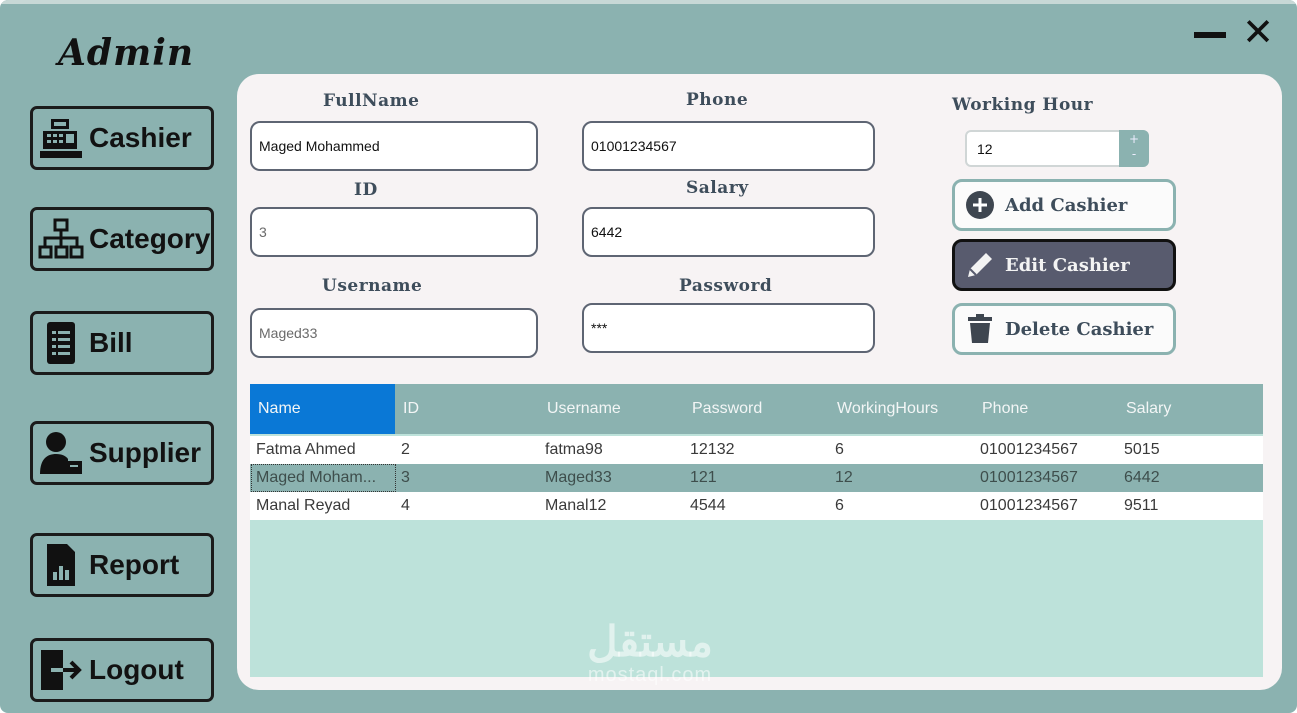  I want to click on report-chart-icon, so click(61, 565).